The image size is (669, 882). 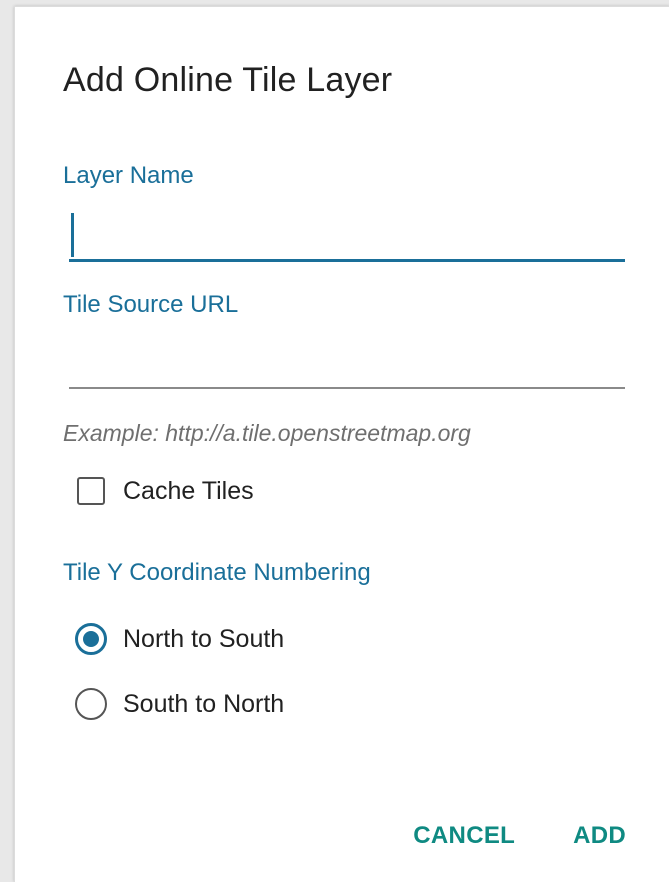 What do you see at coordinates (91, 704) in the screenshot?
I see `radio-unselected-icon` at bounding box center [91, 704].